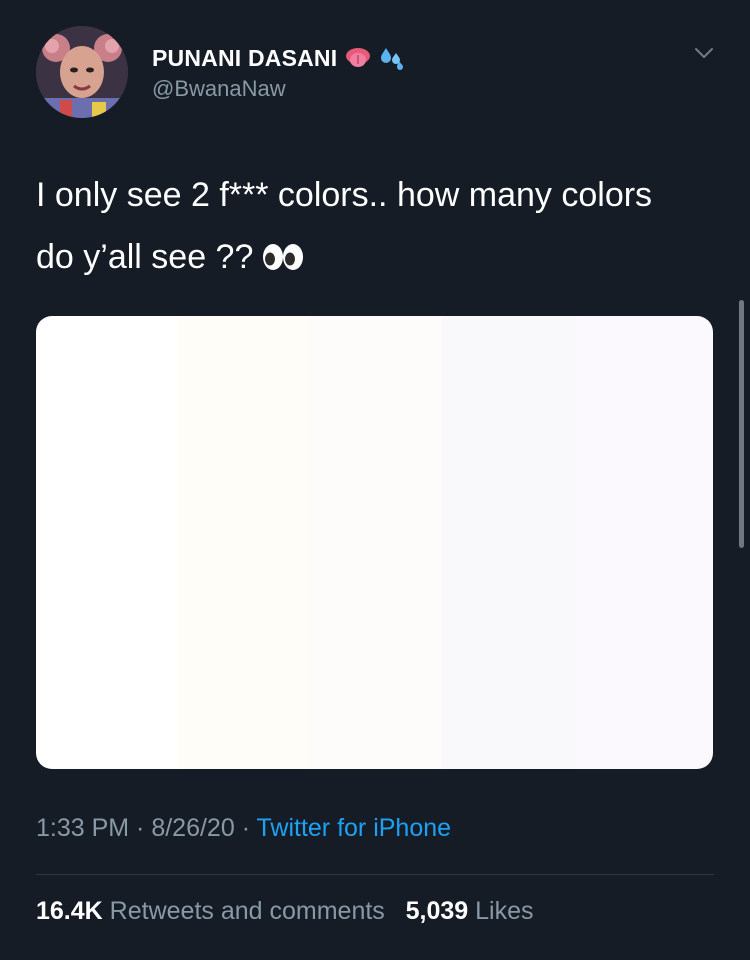  I want to click on tweet-stats: 16.4K Retweets and comments 5,039 Likes, so click(285, 911).